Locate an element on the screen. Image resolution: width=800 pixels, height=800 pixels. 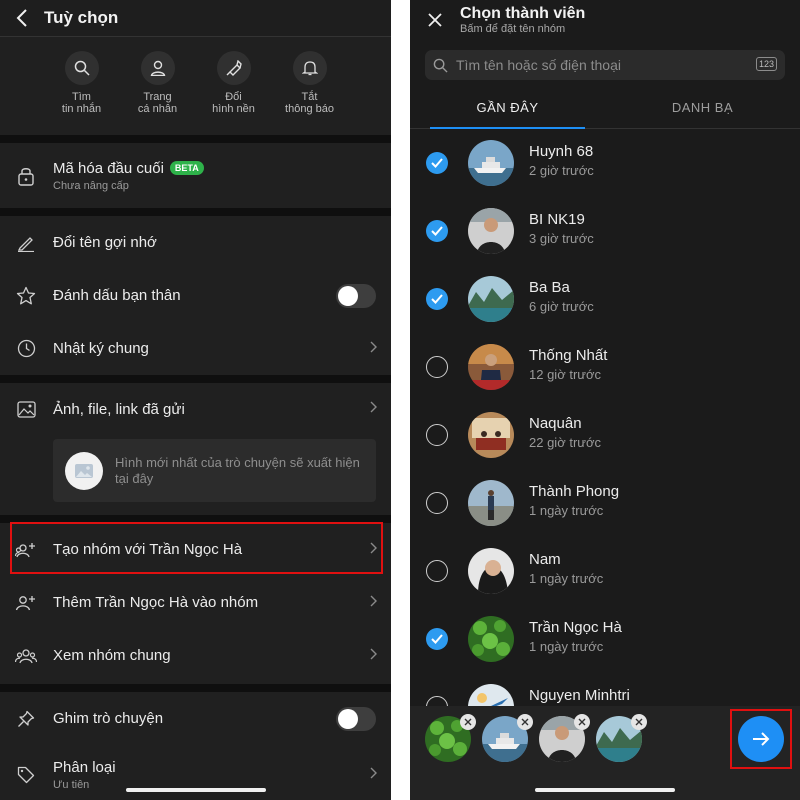
options-header: Tuỳ chọn is located at coordinates (195, 18).